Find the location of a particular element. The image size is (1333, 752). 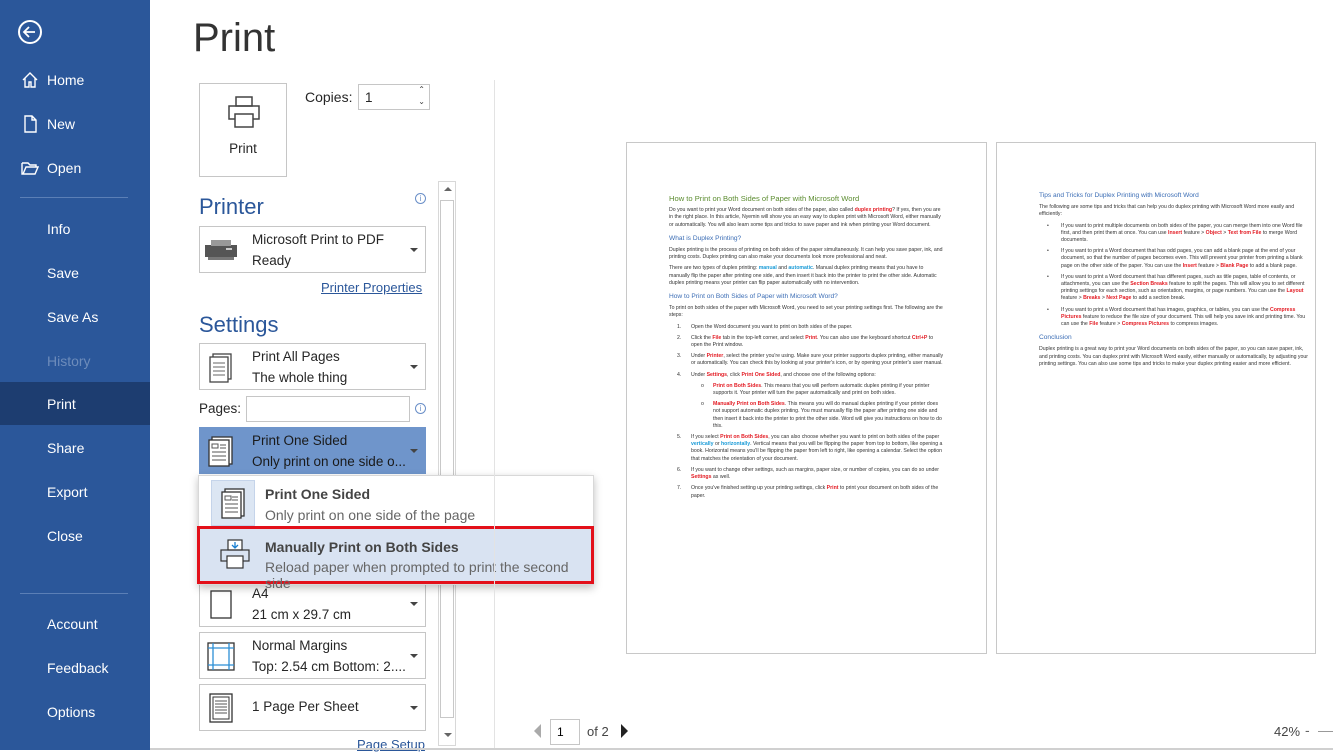

scroll-down-icon is located at coordinates (448, 735).